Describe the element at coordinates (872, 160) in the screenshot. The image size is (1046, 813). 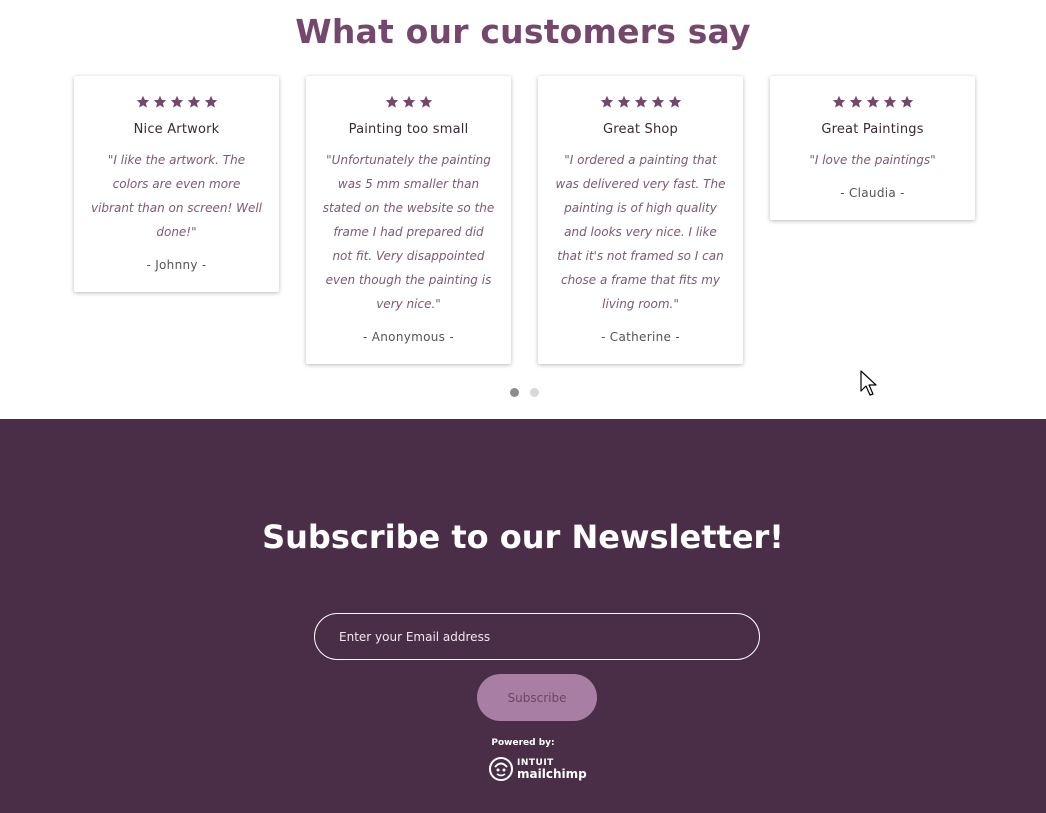
I see `review-quote: "I love the paintings"` at that location.